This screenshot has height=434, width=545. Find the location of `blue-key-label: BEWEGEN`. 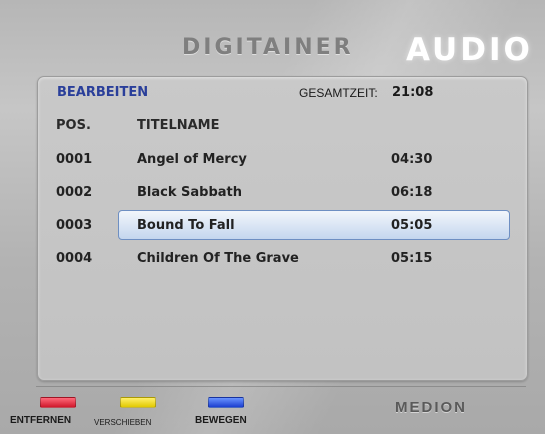

blue-key-label: BEWEGEN is located at coordinates (221, 421).